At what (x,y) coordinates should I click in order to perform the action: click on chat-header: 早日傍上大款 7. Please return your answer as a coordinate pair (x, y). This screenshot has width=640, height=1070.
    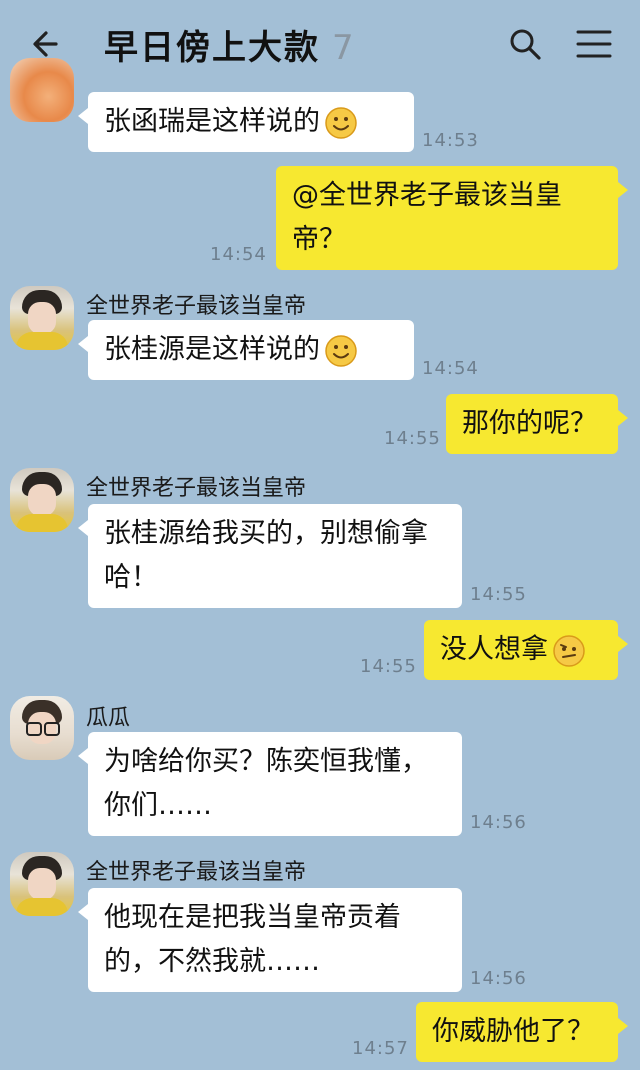
    Looking at the image, I should click on (320, 43).